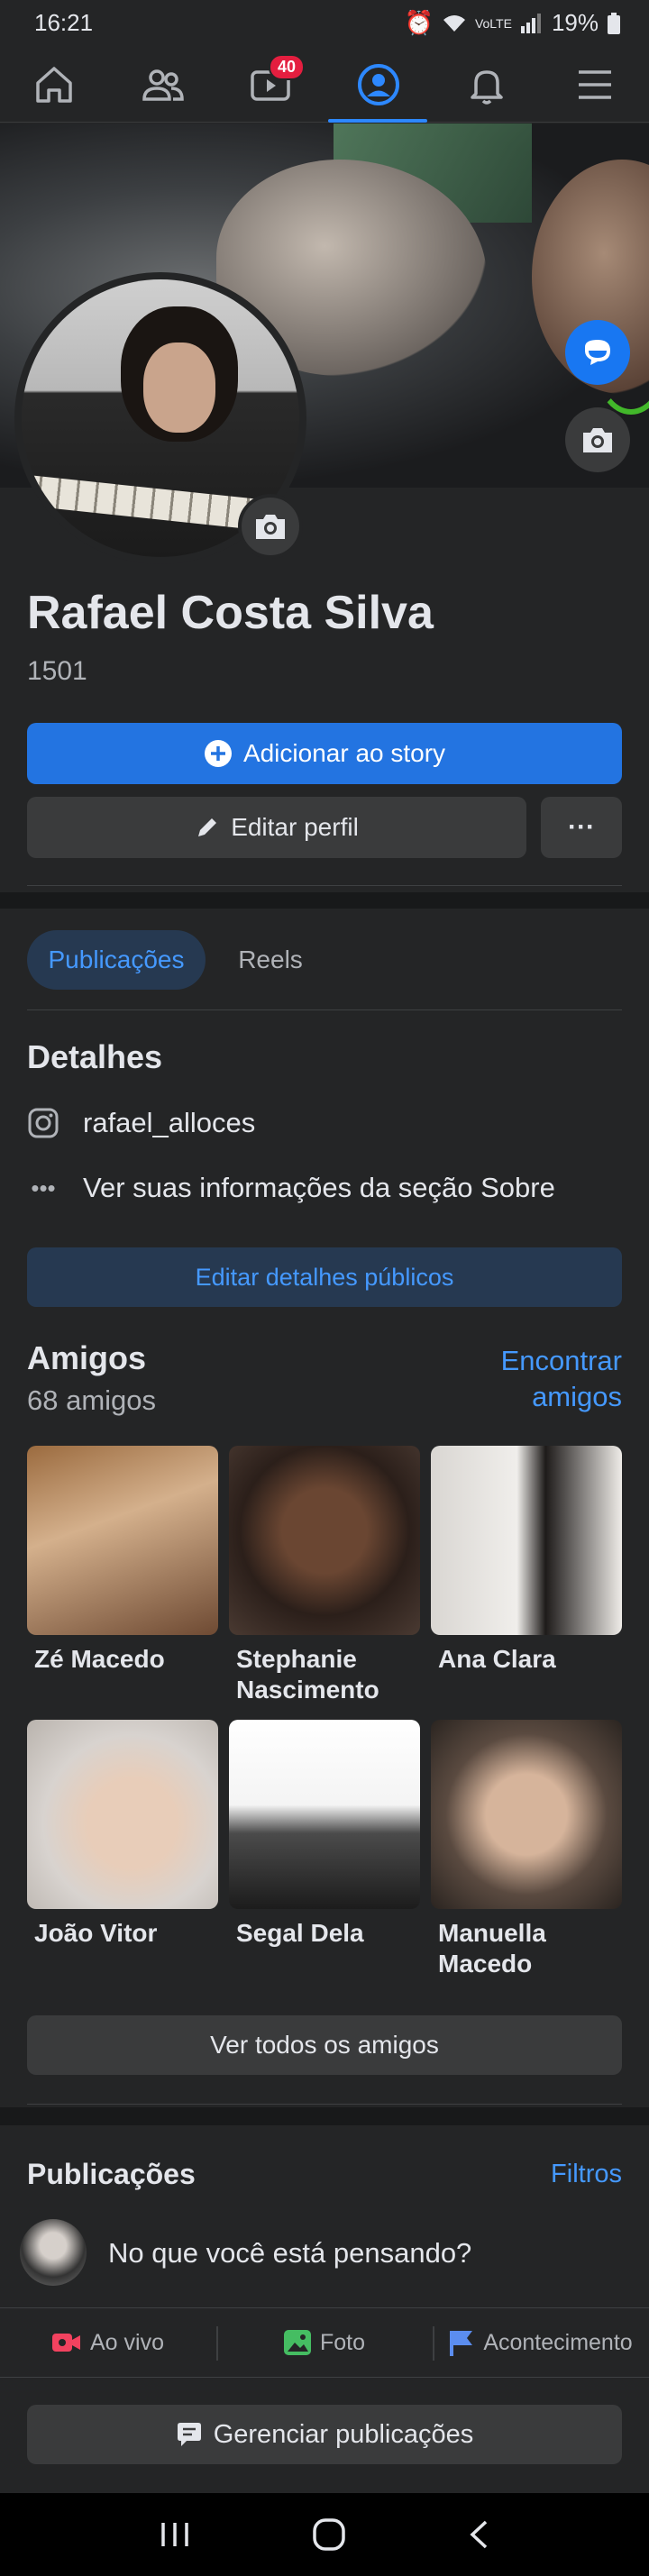  I want to click on see-all-friends-button: Ver todos os amigos, so click(324, 2045).